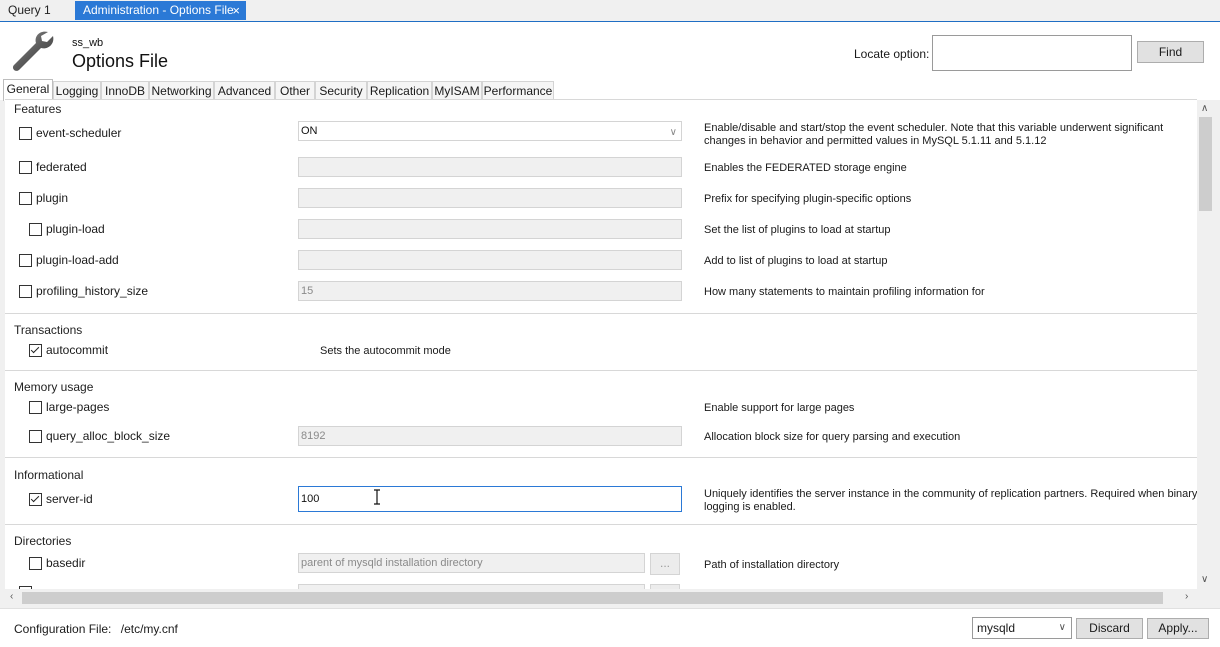  I want to click on tab-logging: Logging, so click(77, 90).